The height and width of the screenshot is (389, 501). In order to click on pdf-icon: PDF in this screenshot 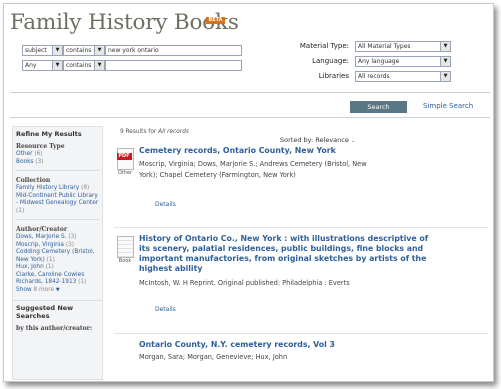, I will do `click(125, 159)`.